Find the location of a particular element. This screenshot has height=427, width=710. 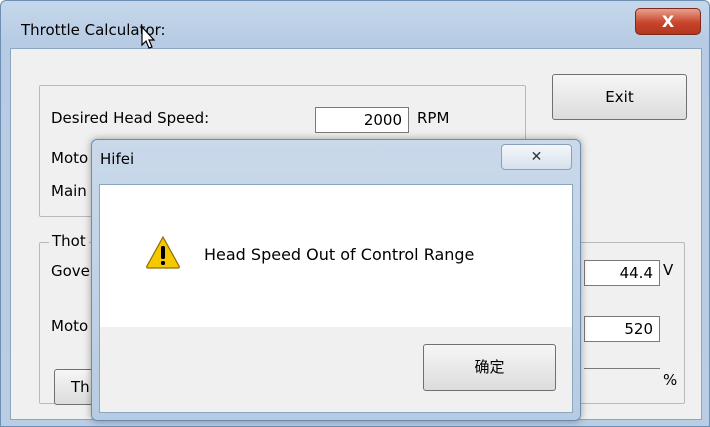

desired-head-speed-input: 2000 is located at coordinates (362, 120).